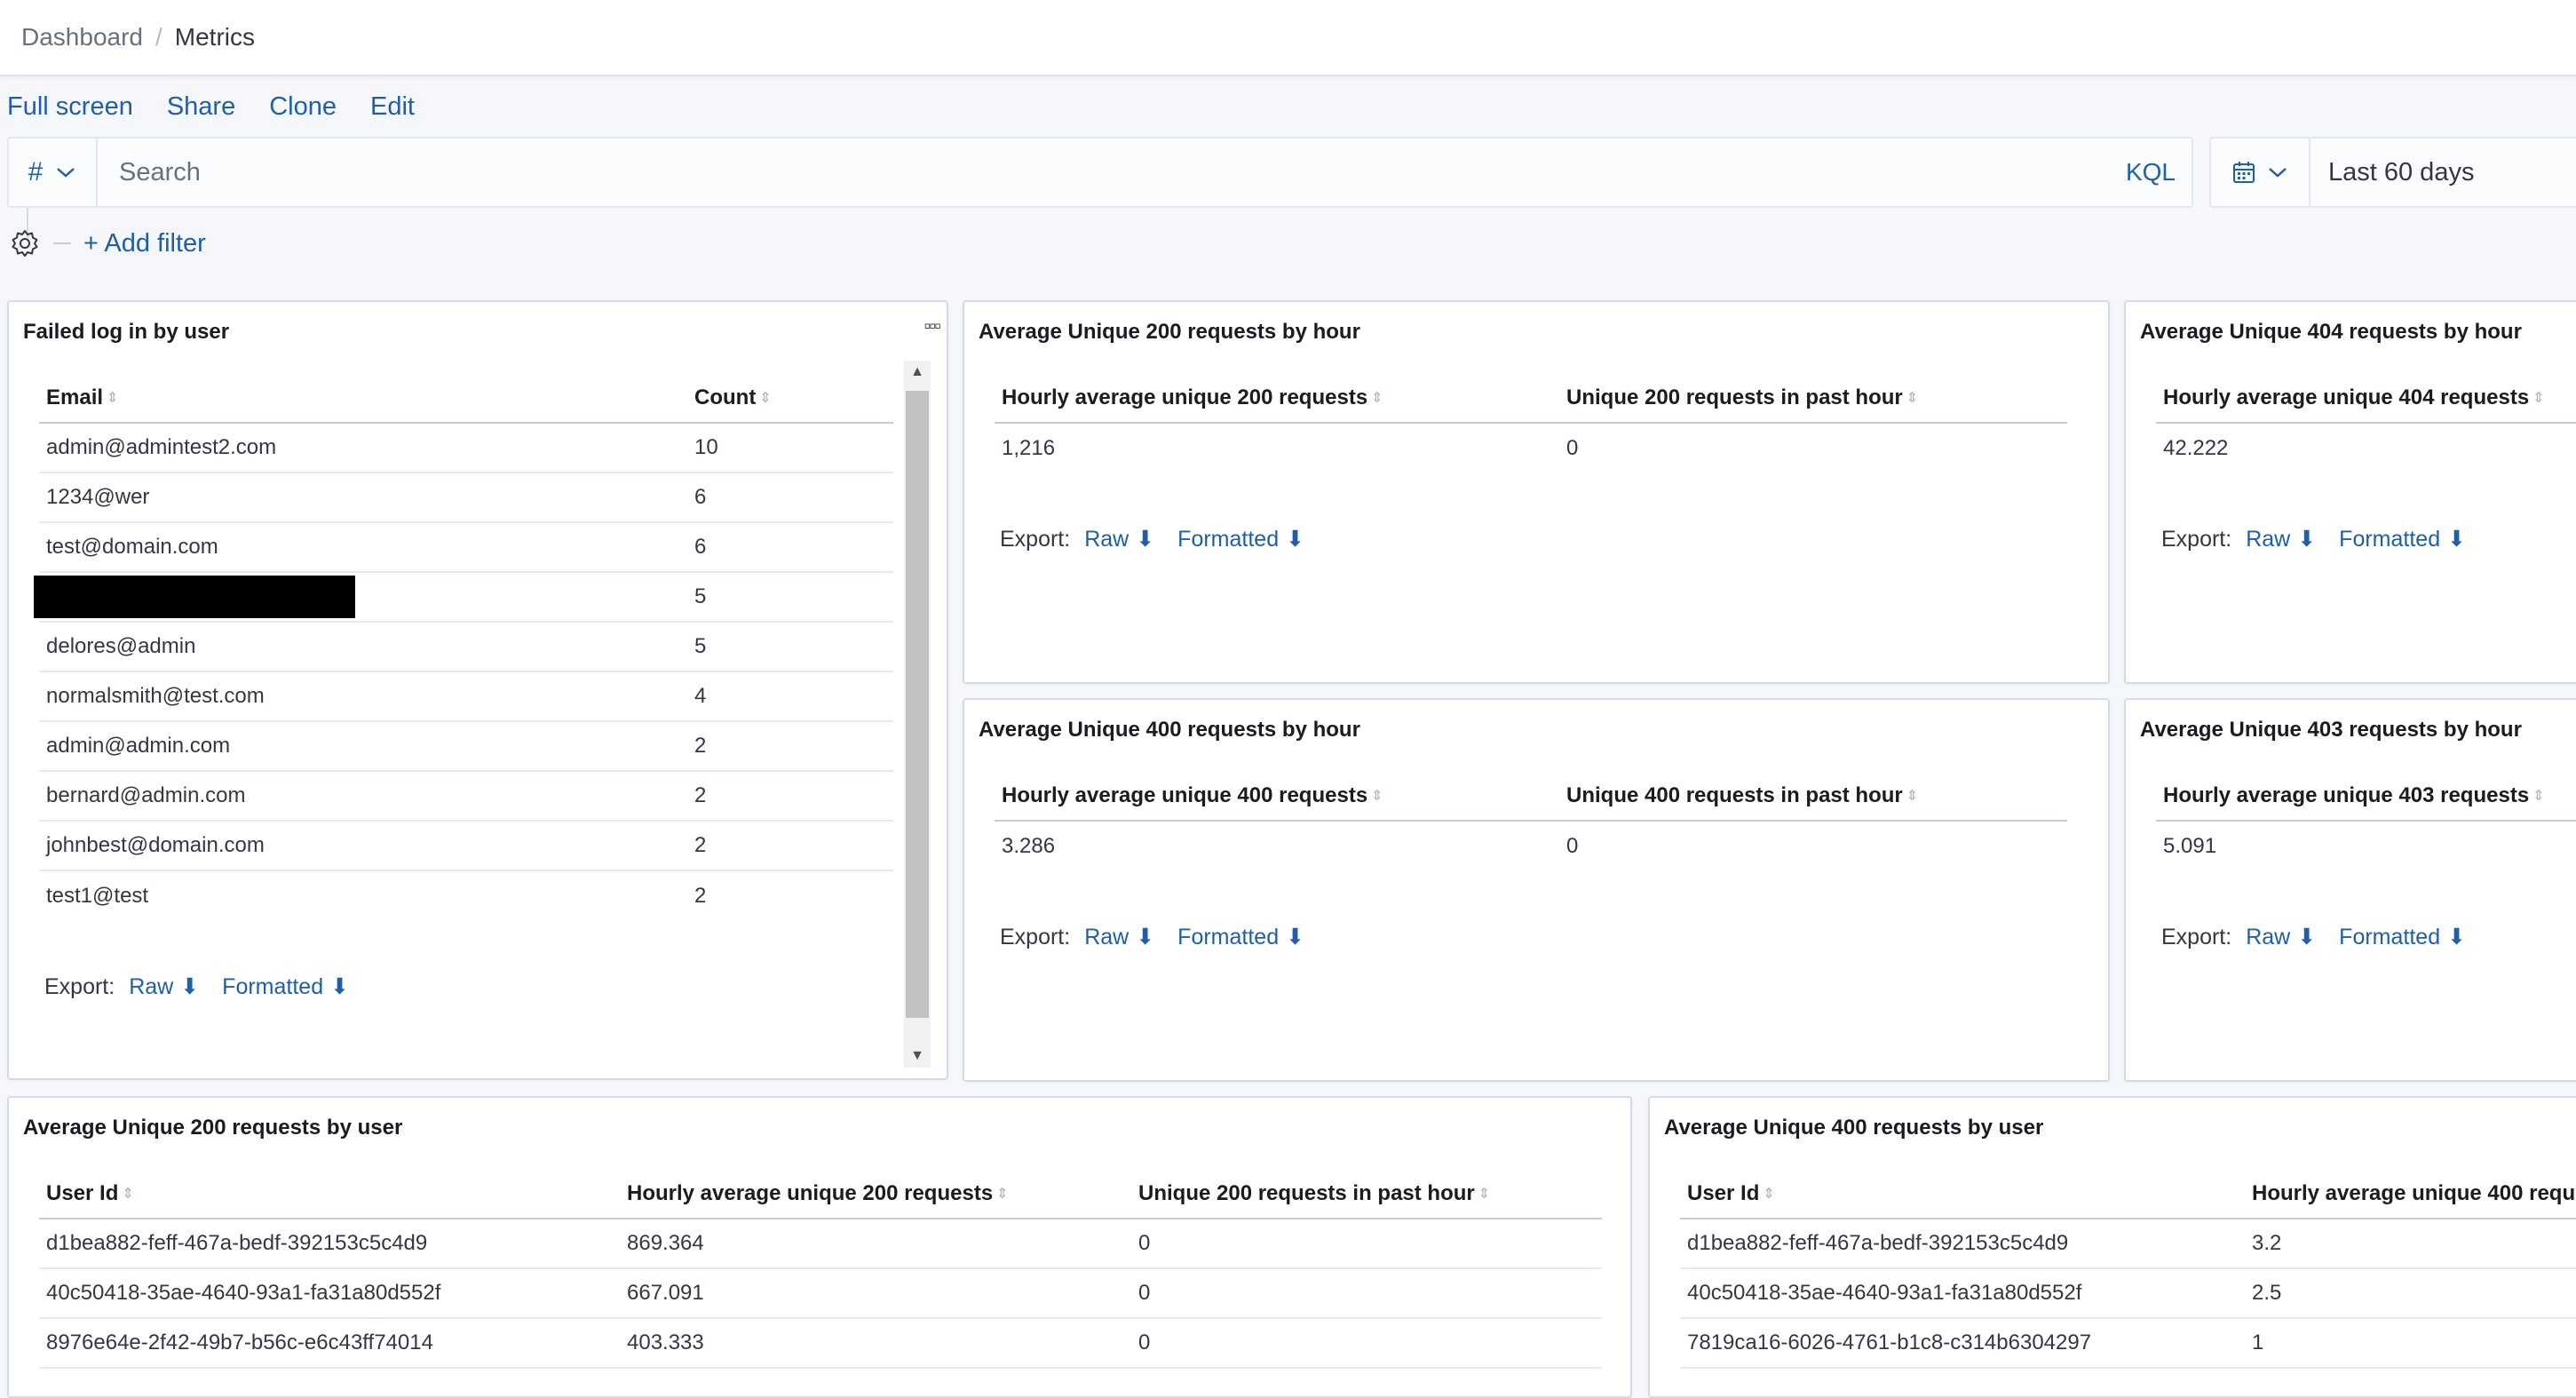 This screenshot has height=1398, width=2576. Describe the element at coordinates (2366, 797) in the screenshot. I see `column-header: Hourly average unique 403 requests ⇕` at that location.